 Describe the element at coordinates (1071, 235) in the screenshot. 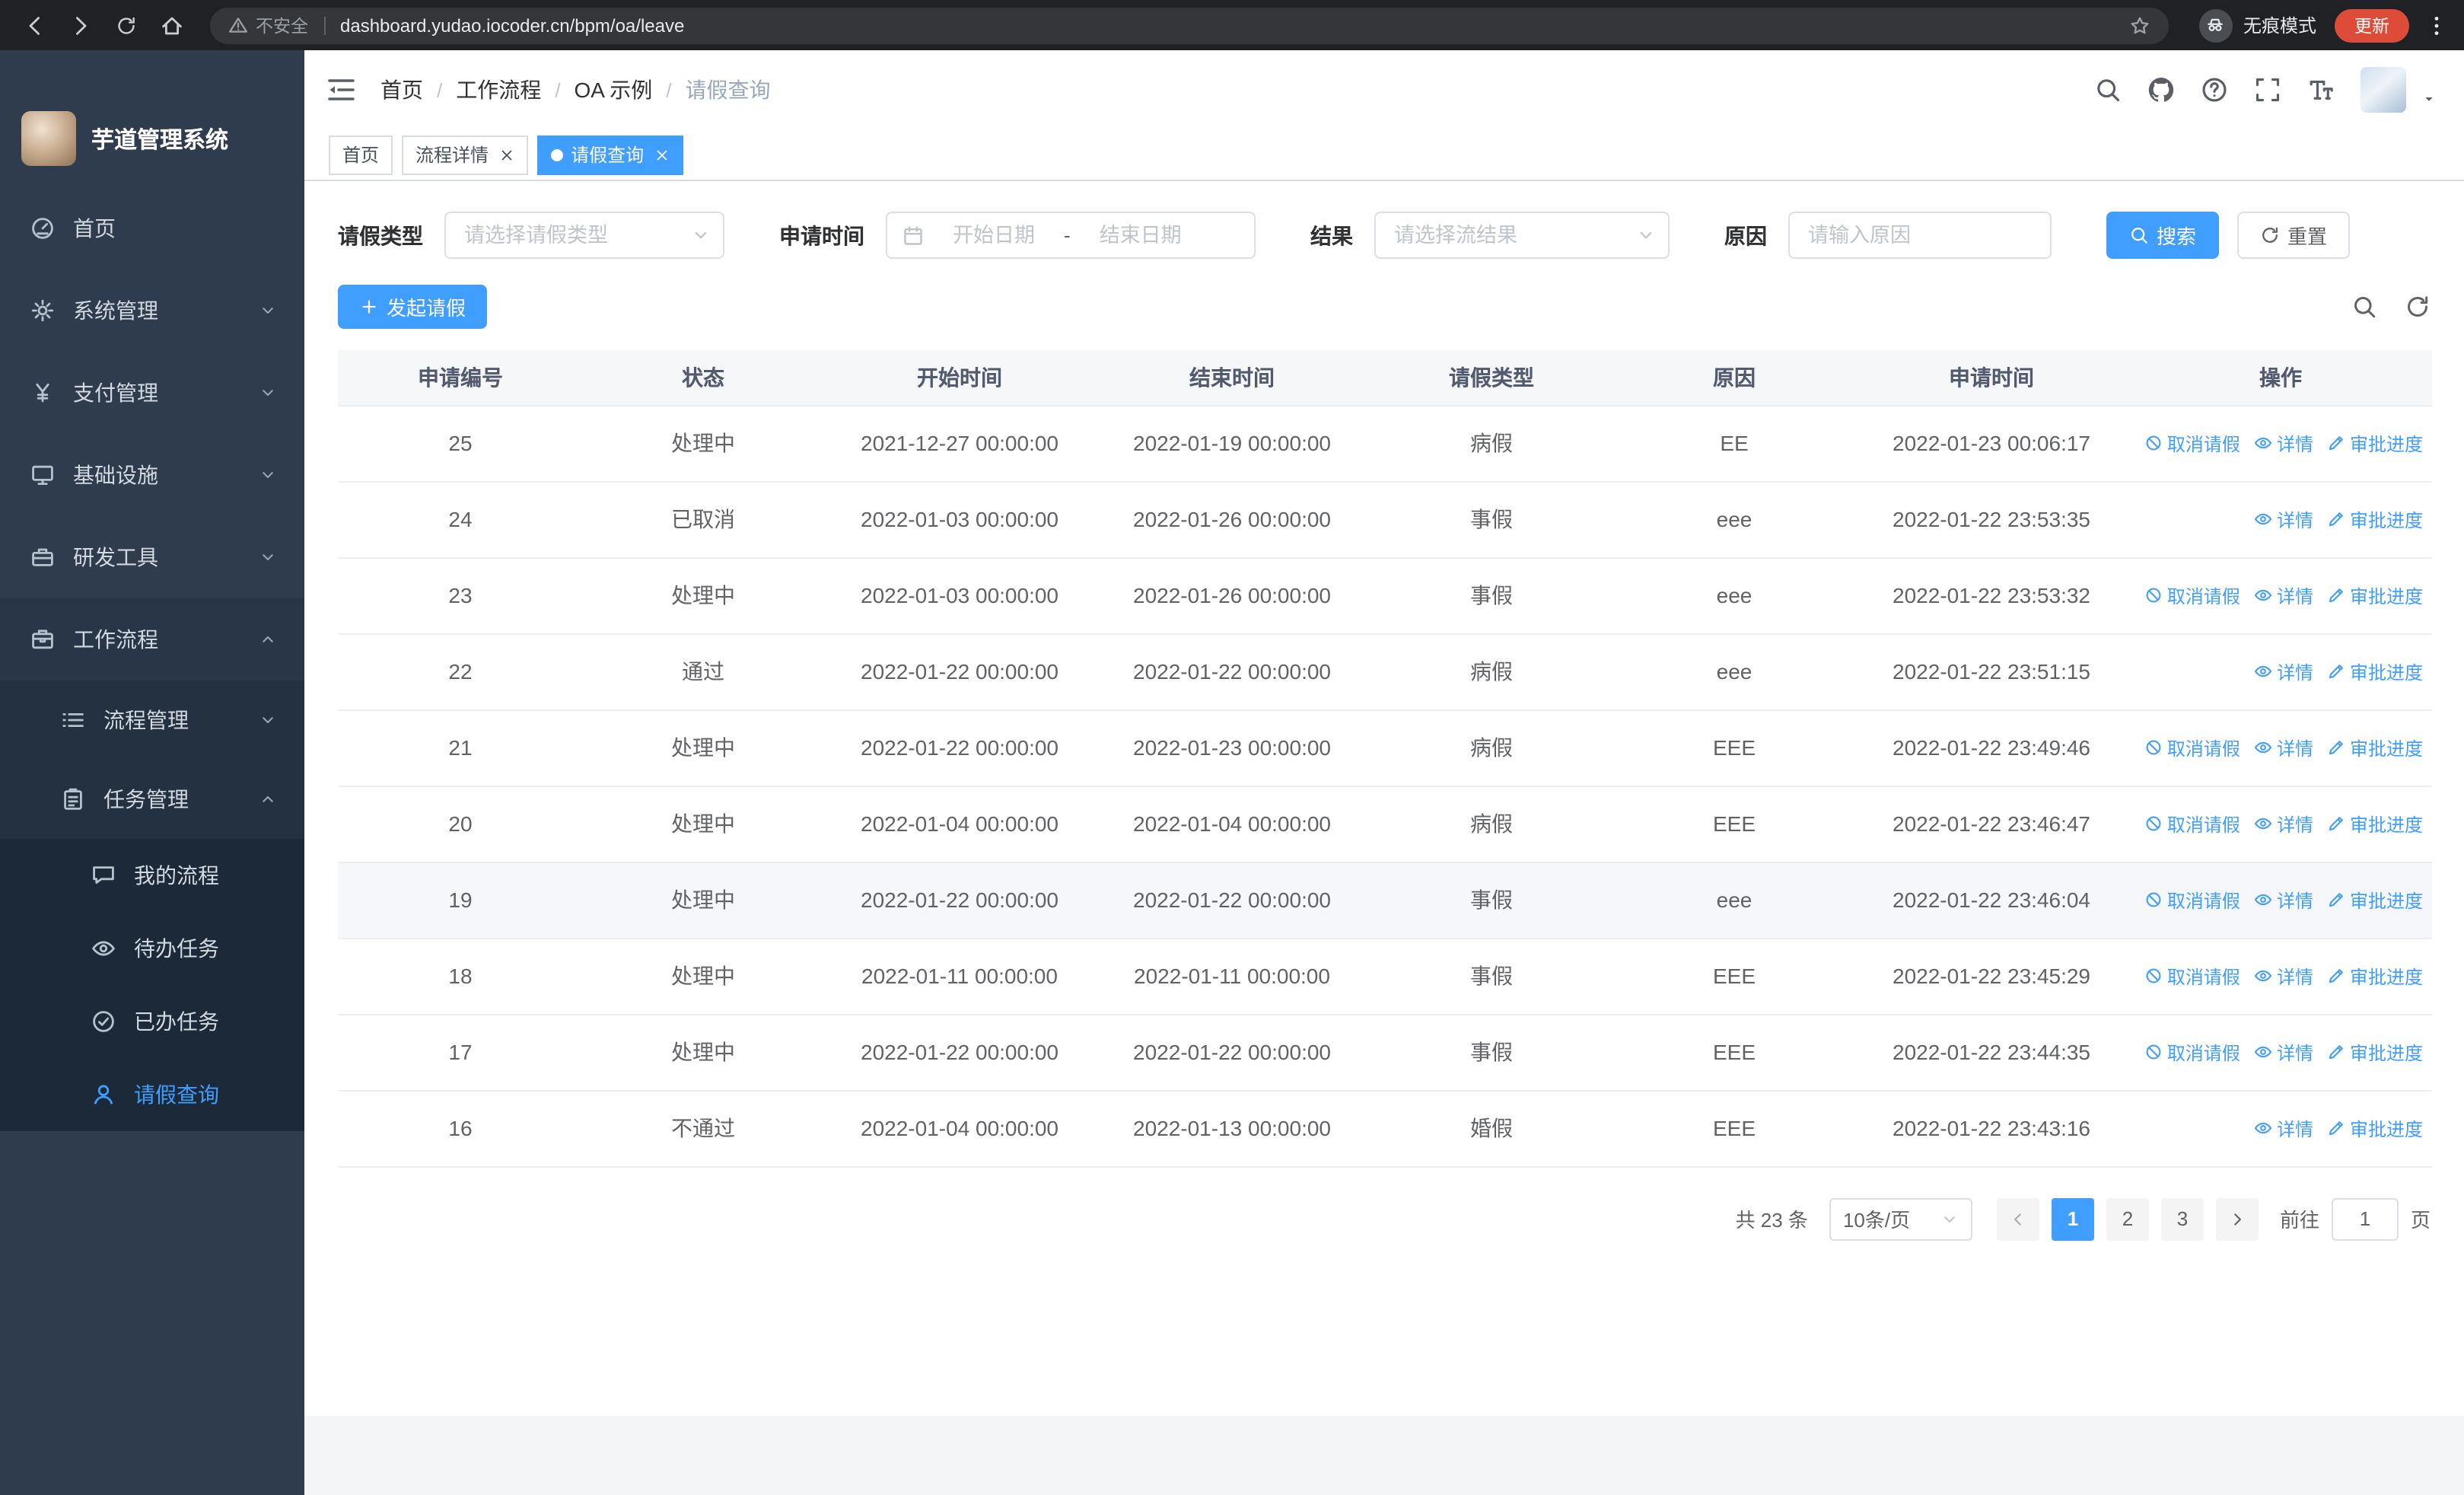

I see `apply-time-range: -` at that location.